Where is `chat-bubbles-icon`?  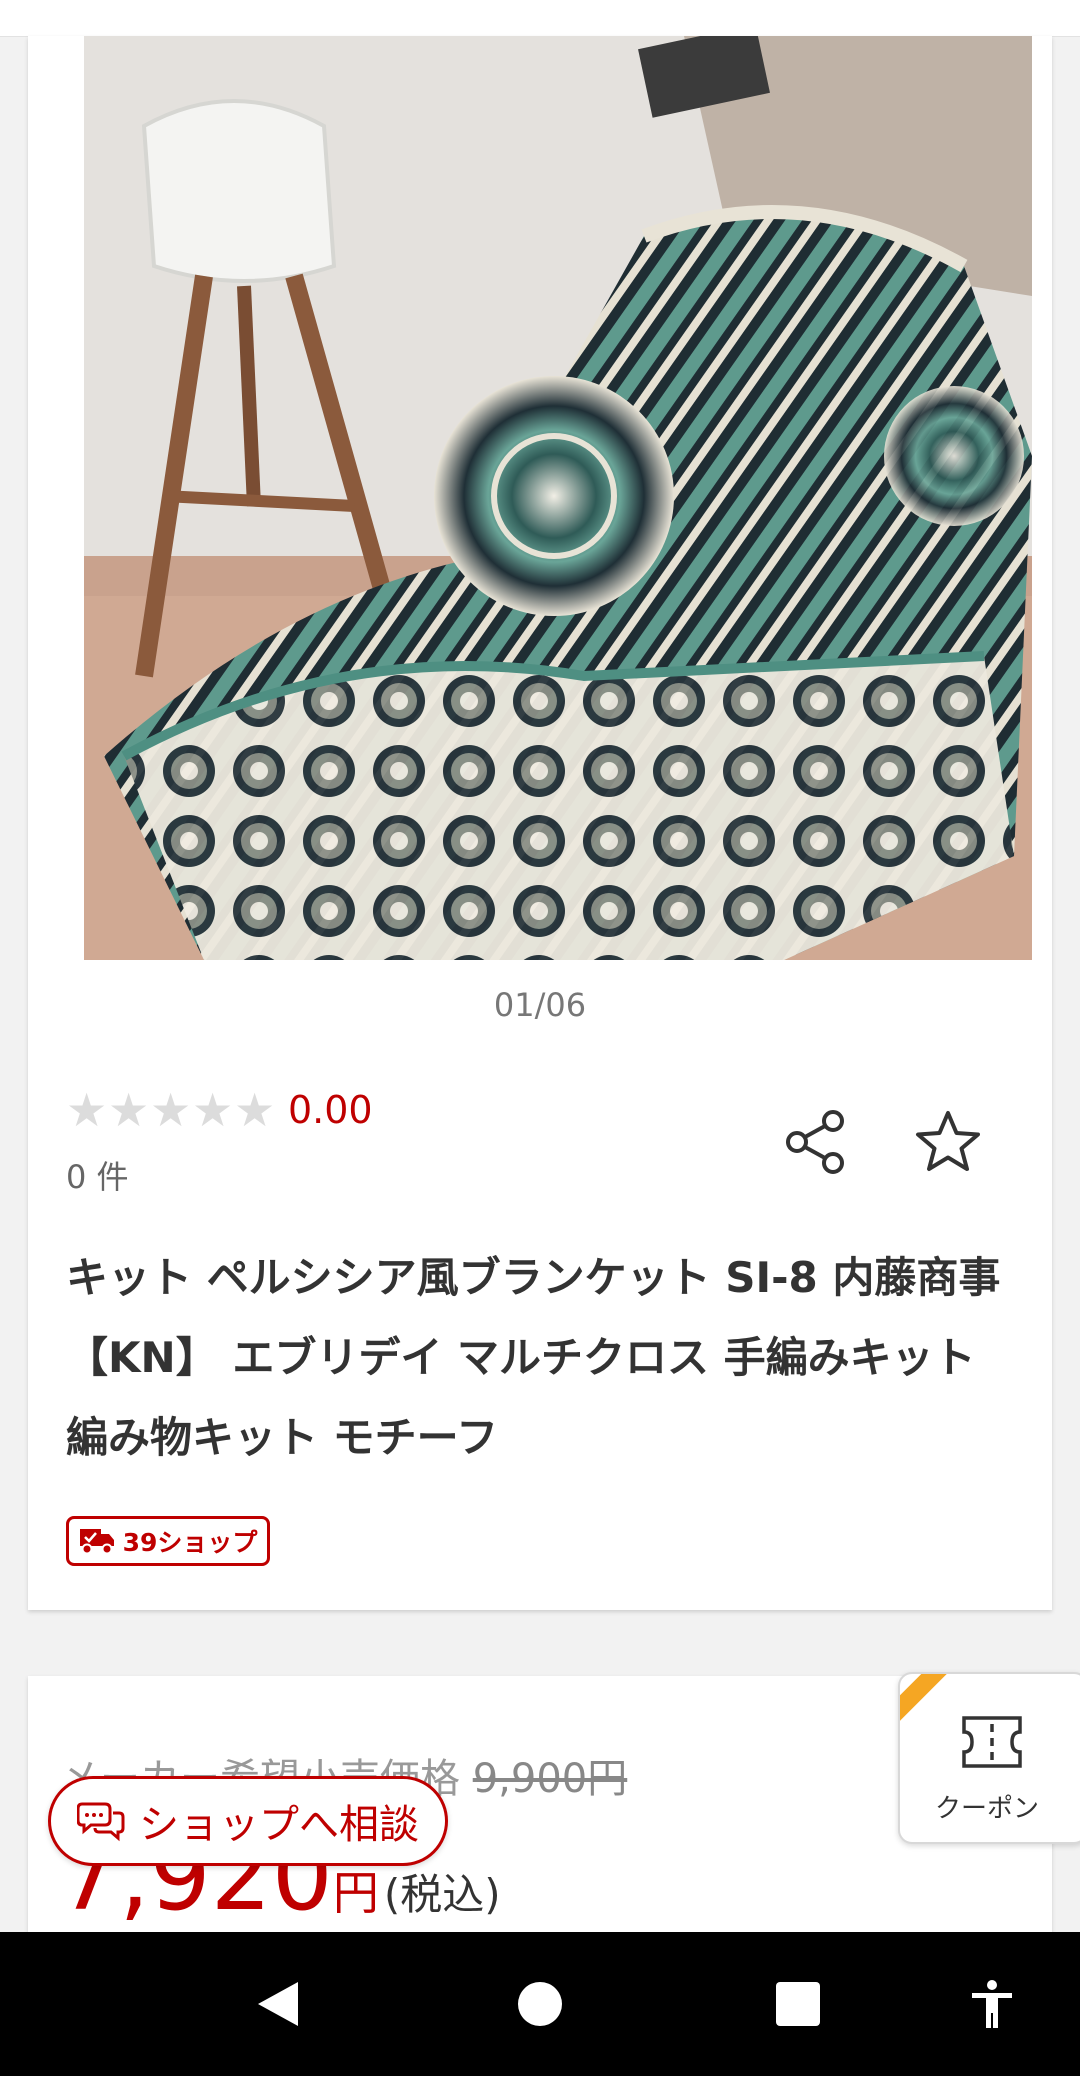
chat-bubbles-icon is located at coordinates (101, 1822).